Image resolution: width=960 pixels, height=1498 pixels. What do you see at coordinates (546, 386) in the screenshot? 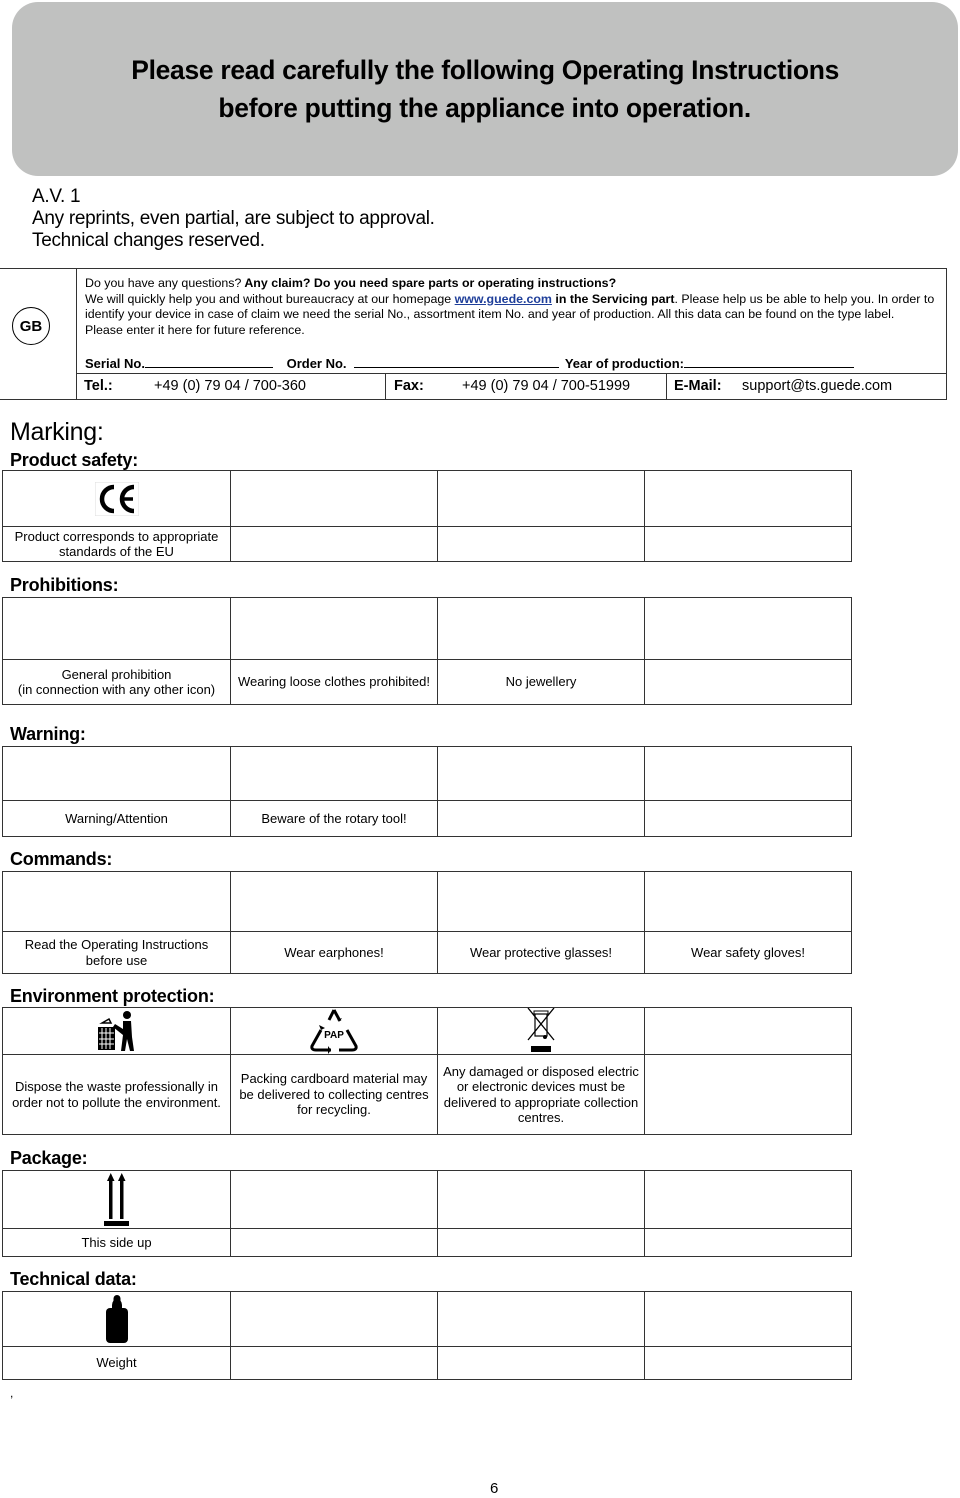
I see `fax-value: +49 (0) 79 04 / 700-51999` at bounding box center [546, 386].